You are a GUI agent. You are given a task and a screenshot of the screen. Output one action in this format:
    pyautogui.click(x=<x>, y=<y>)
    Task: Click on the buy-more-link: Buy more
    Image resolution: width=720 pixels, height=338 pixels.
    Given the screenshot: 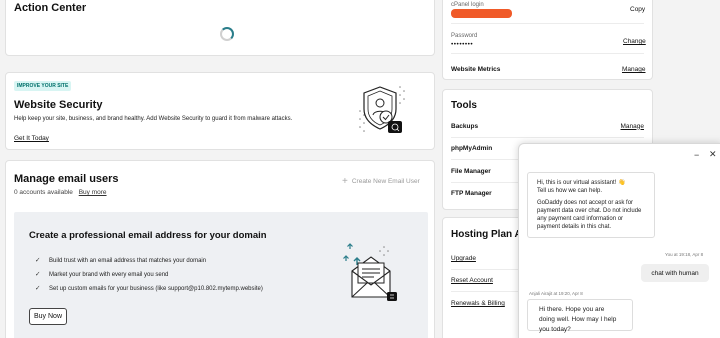 What is the action you would take?
    pyautogui.click(x=93, y=192)
    